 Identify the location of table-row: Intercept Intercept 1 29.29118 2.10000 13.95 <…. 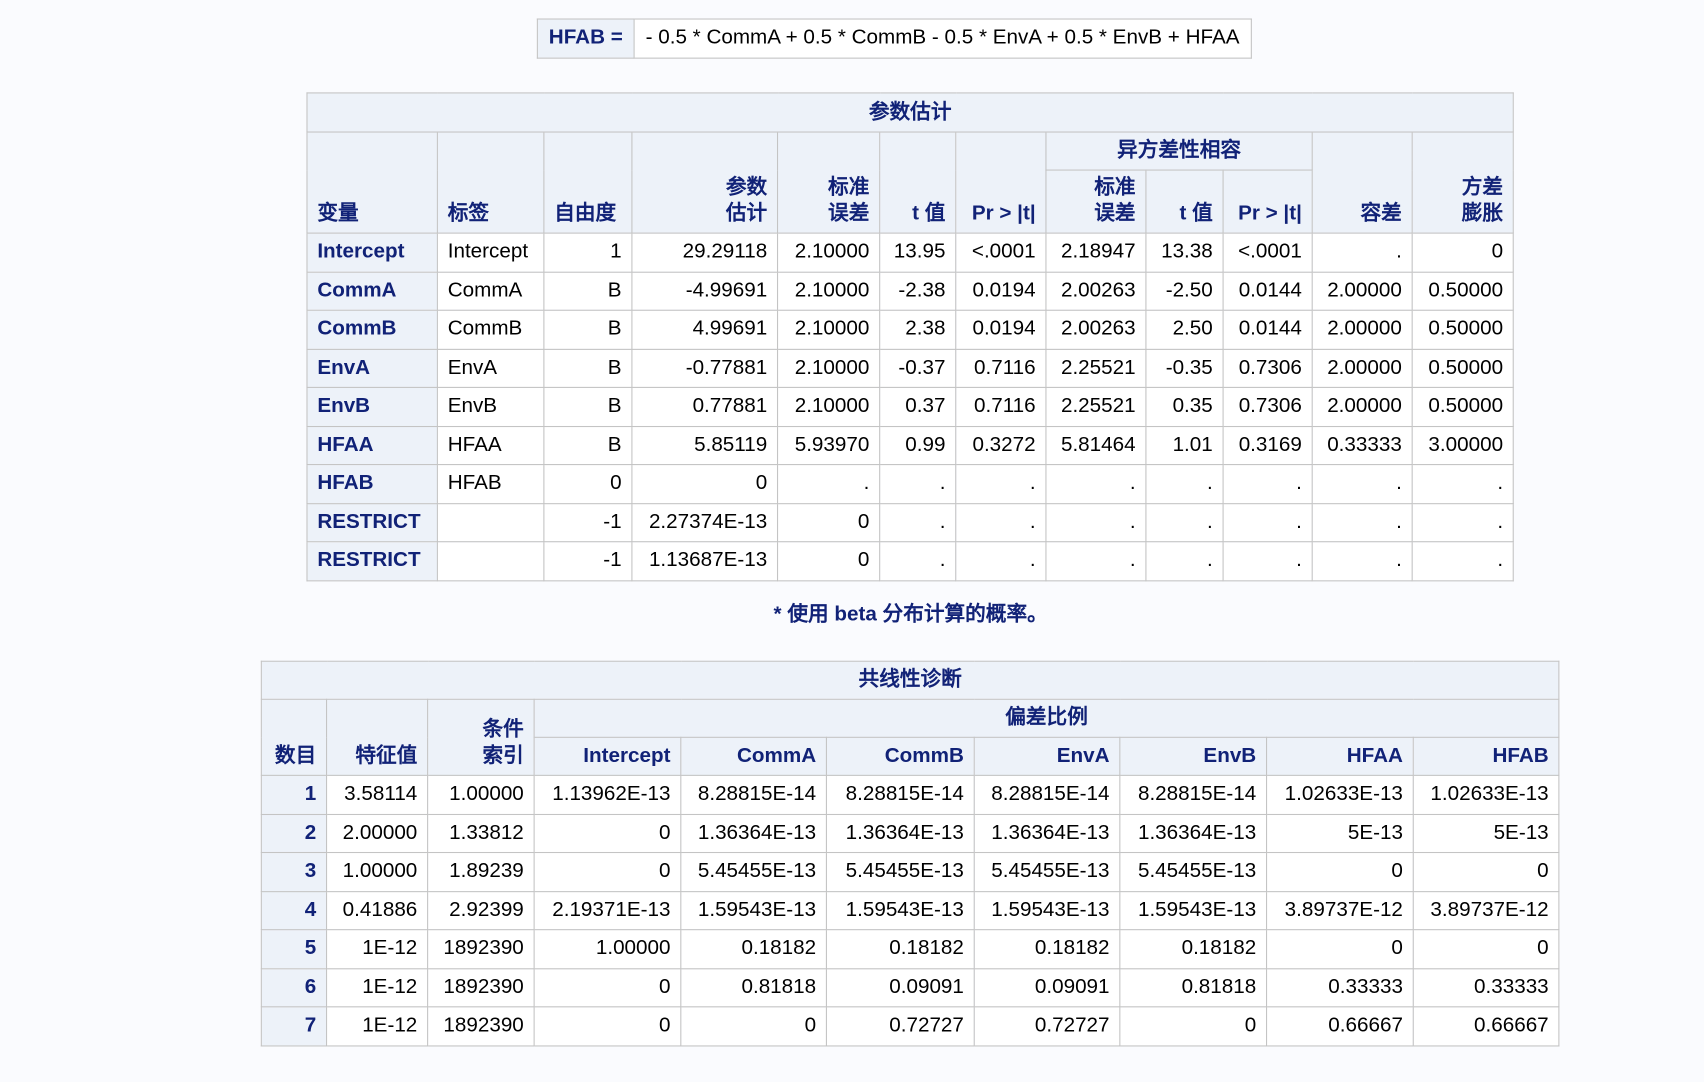
(910, 252).